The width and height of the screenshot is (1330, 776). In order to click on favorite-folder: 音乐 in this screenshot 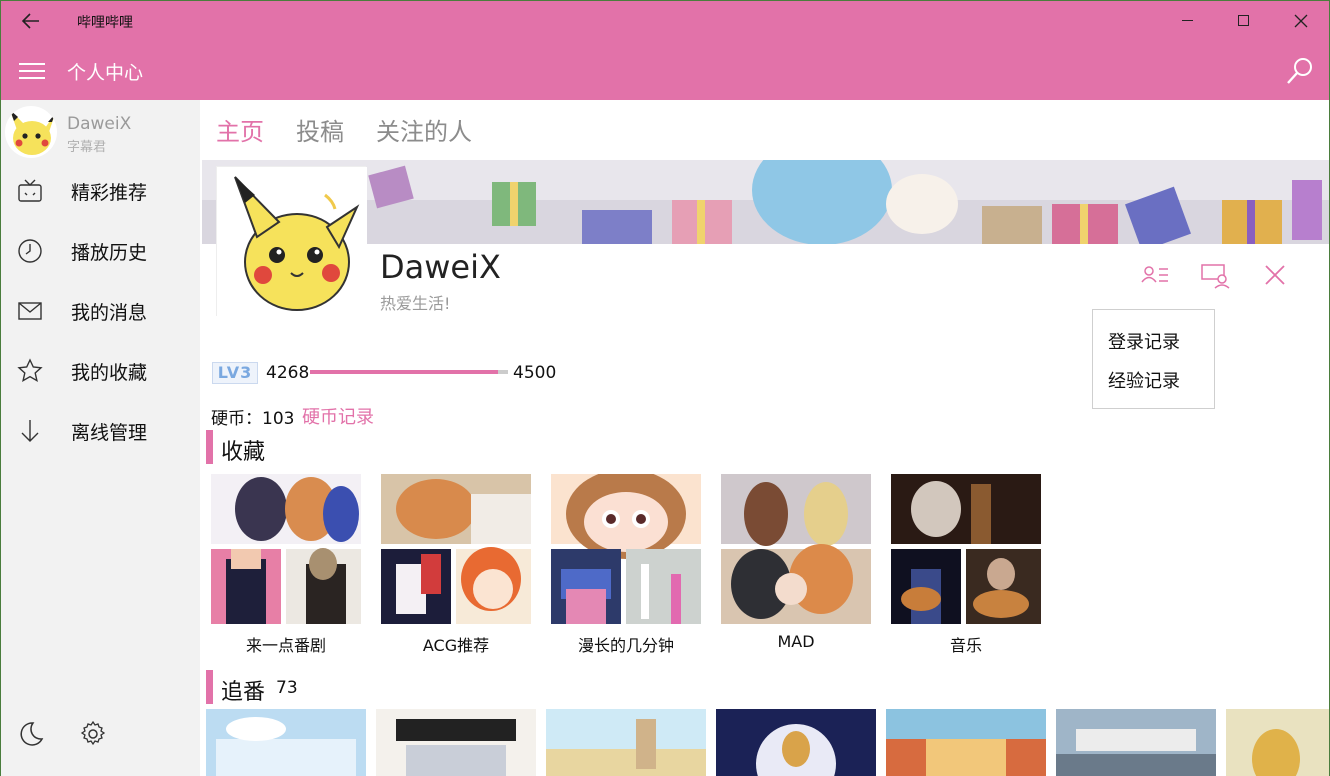, I will do `click(966, 564)`.